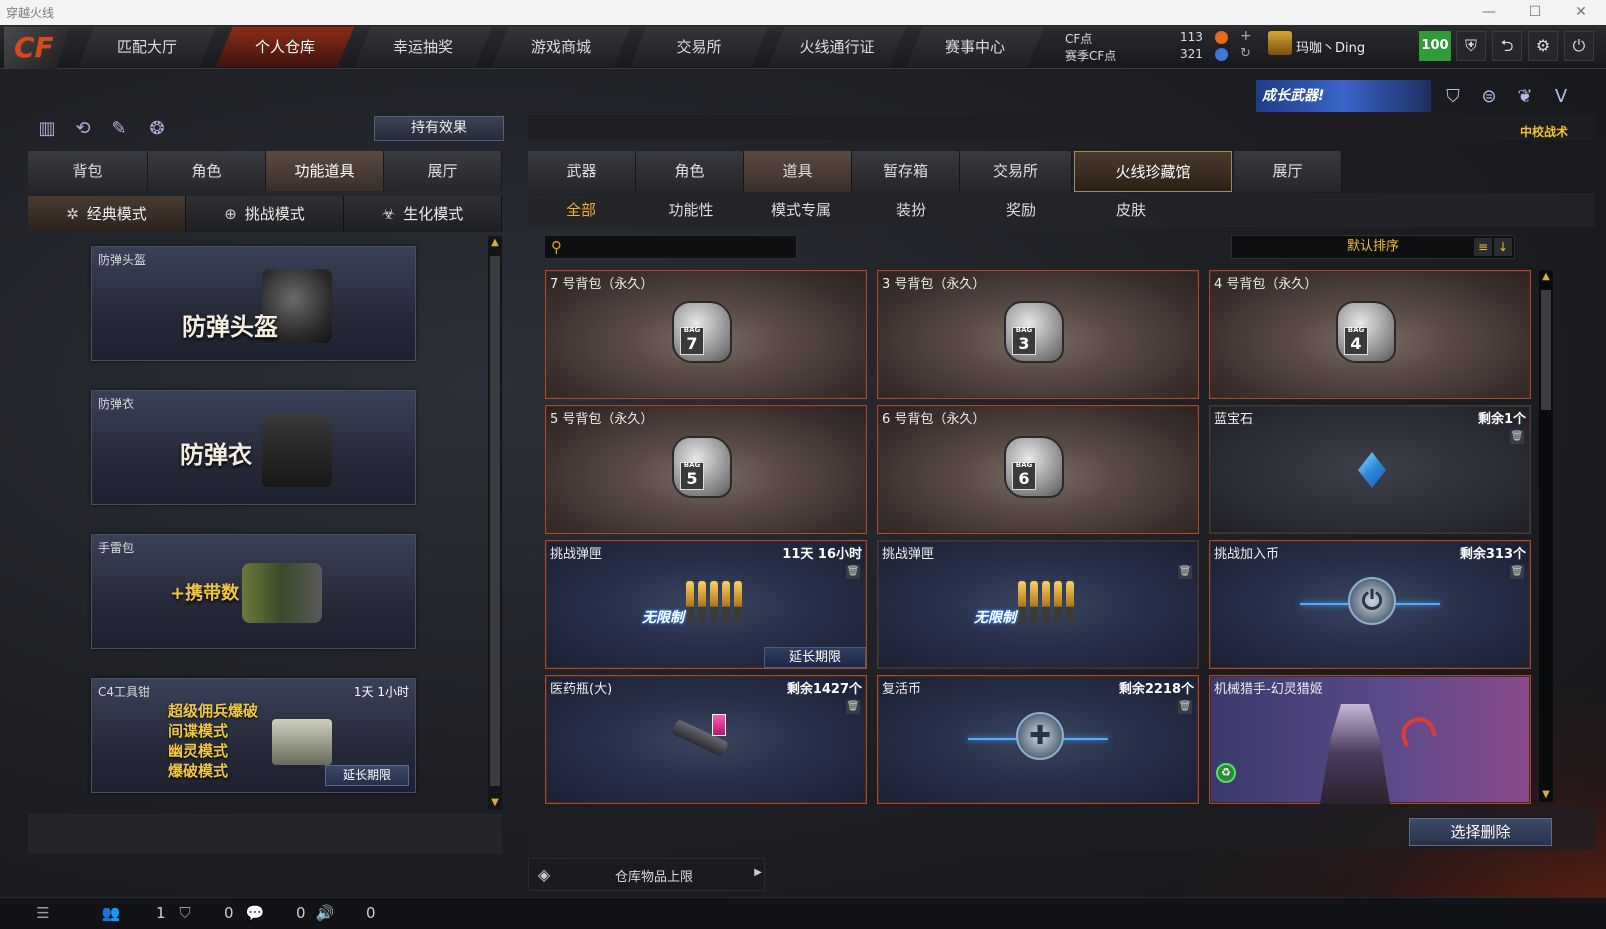 The height and width of the screenshot is (929, 1606). What do you see at coordinates (1489, 97) in the screenshot?
I see `globe-icon: ⊜` at bounding box center [1489, 97].